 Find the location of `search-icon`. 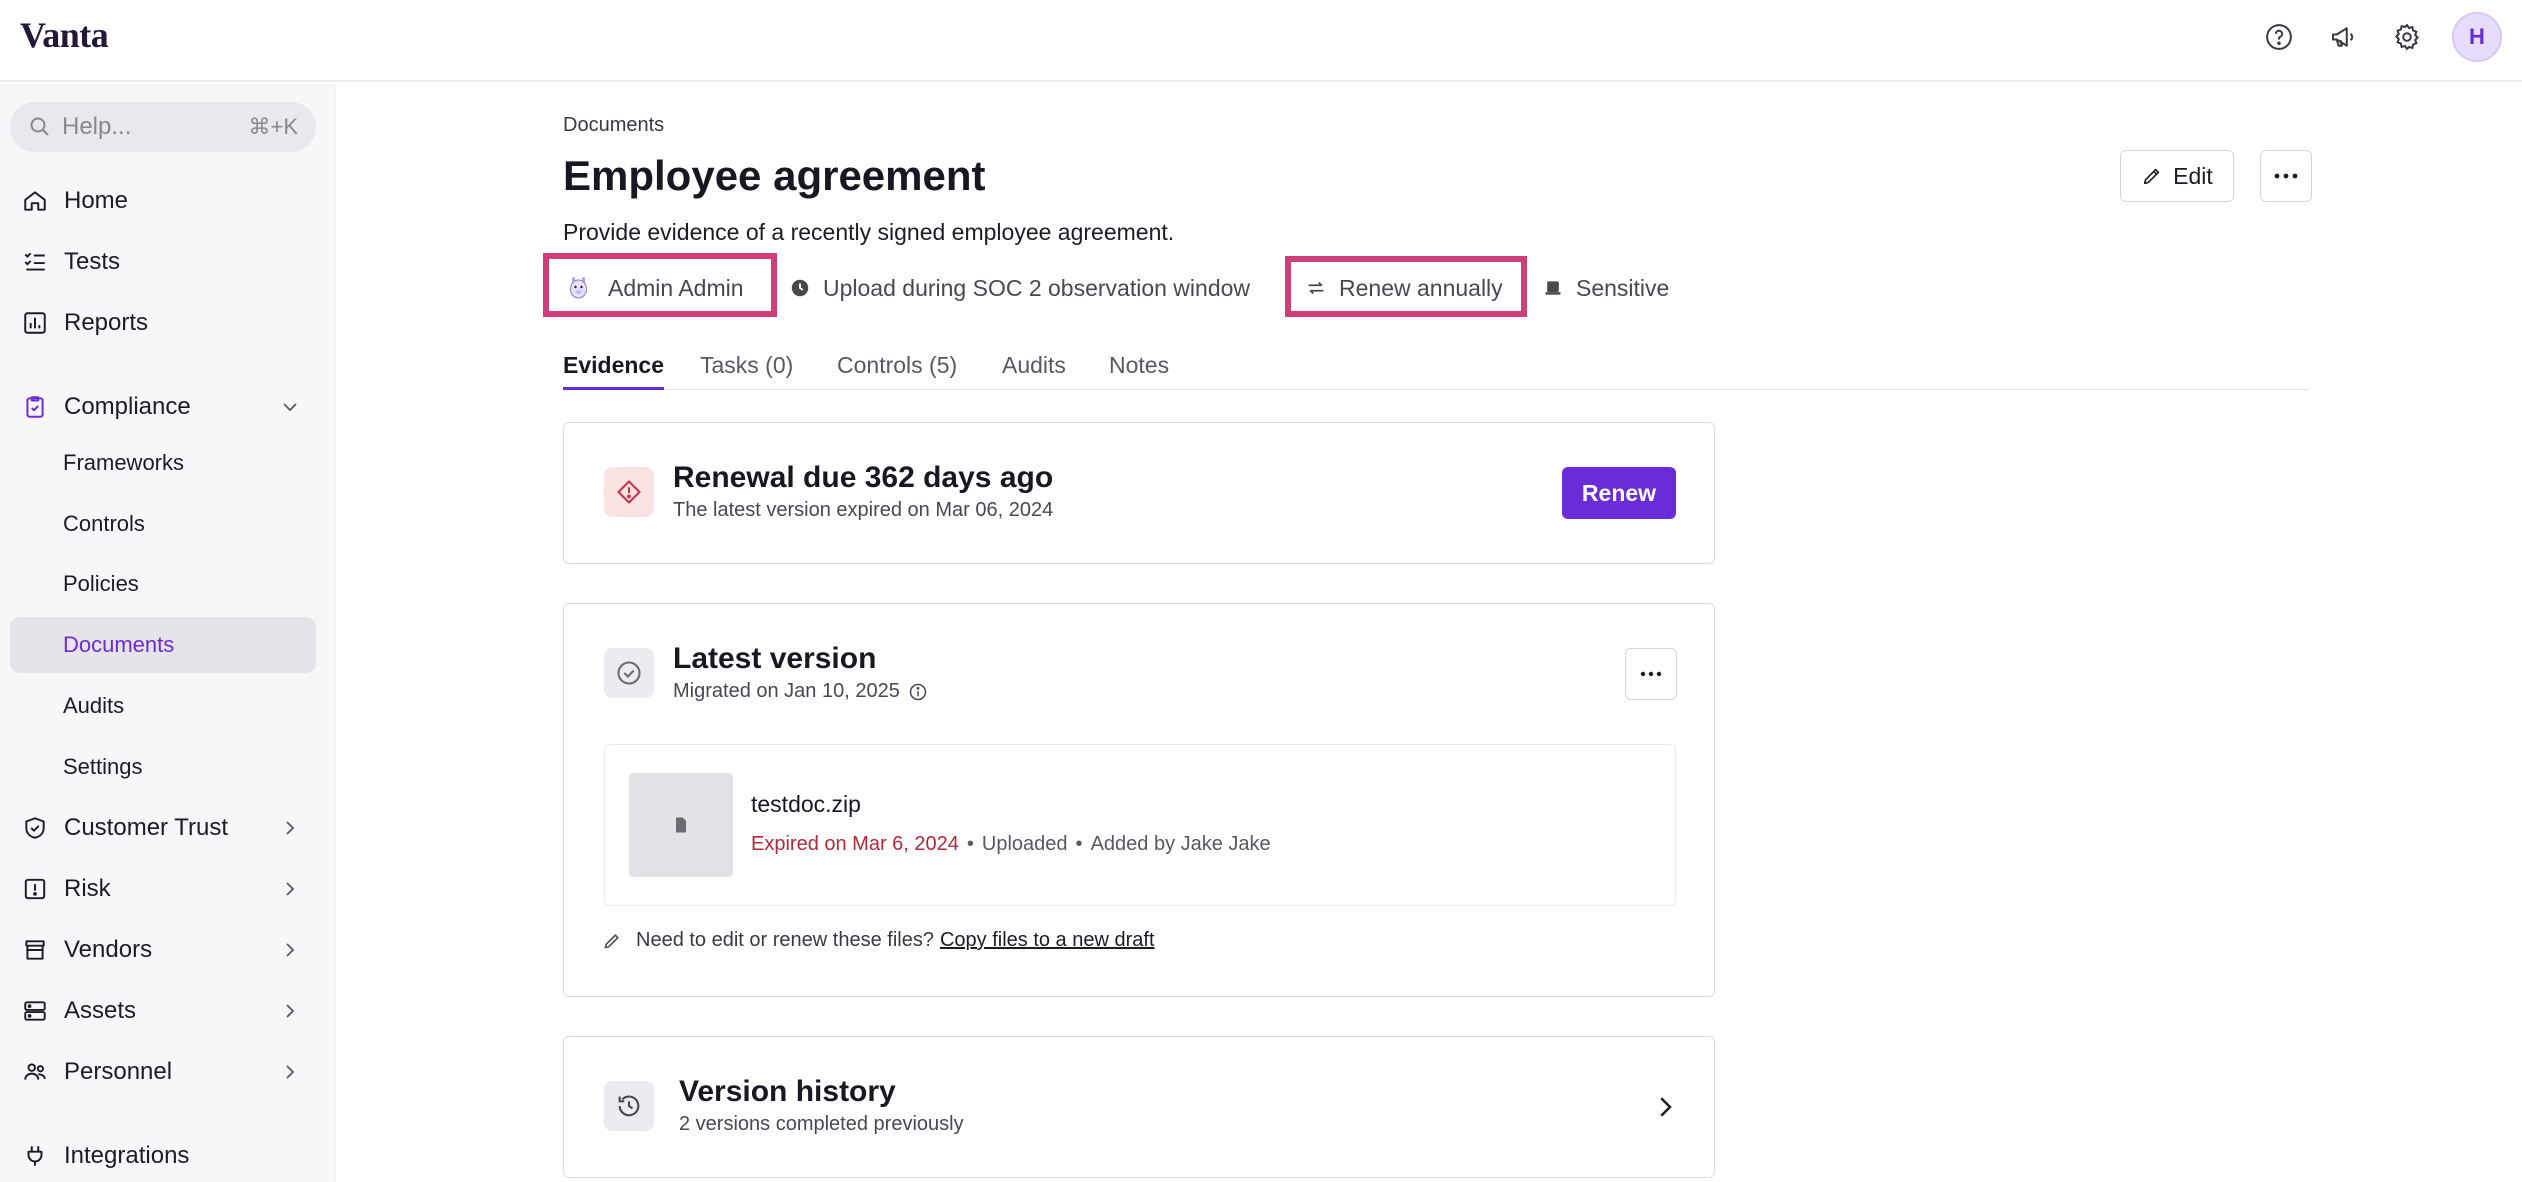

search-icon is located at coordinates (39, 126).